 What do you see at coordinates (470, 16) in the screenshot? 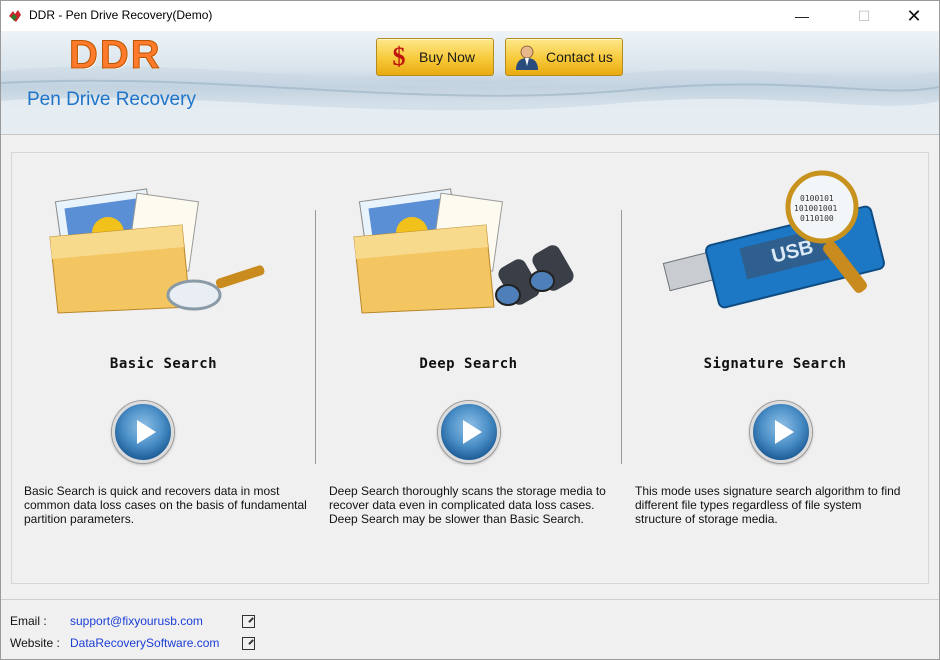
I see `title-bar: DDR - Pen Drive Recovery(Demo) — ☐ ✕` at bounding box center [470, 16].